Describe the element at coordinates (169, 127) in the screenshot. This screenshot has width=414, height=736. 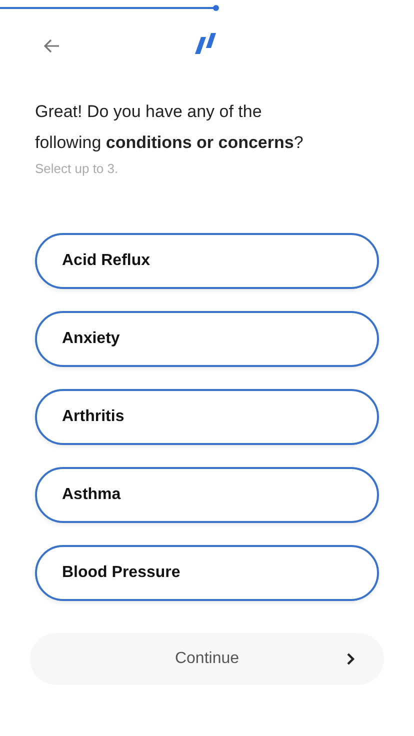
I see `question-text: Great! Do you have any of the following conditions or concerns?` at that location.